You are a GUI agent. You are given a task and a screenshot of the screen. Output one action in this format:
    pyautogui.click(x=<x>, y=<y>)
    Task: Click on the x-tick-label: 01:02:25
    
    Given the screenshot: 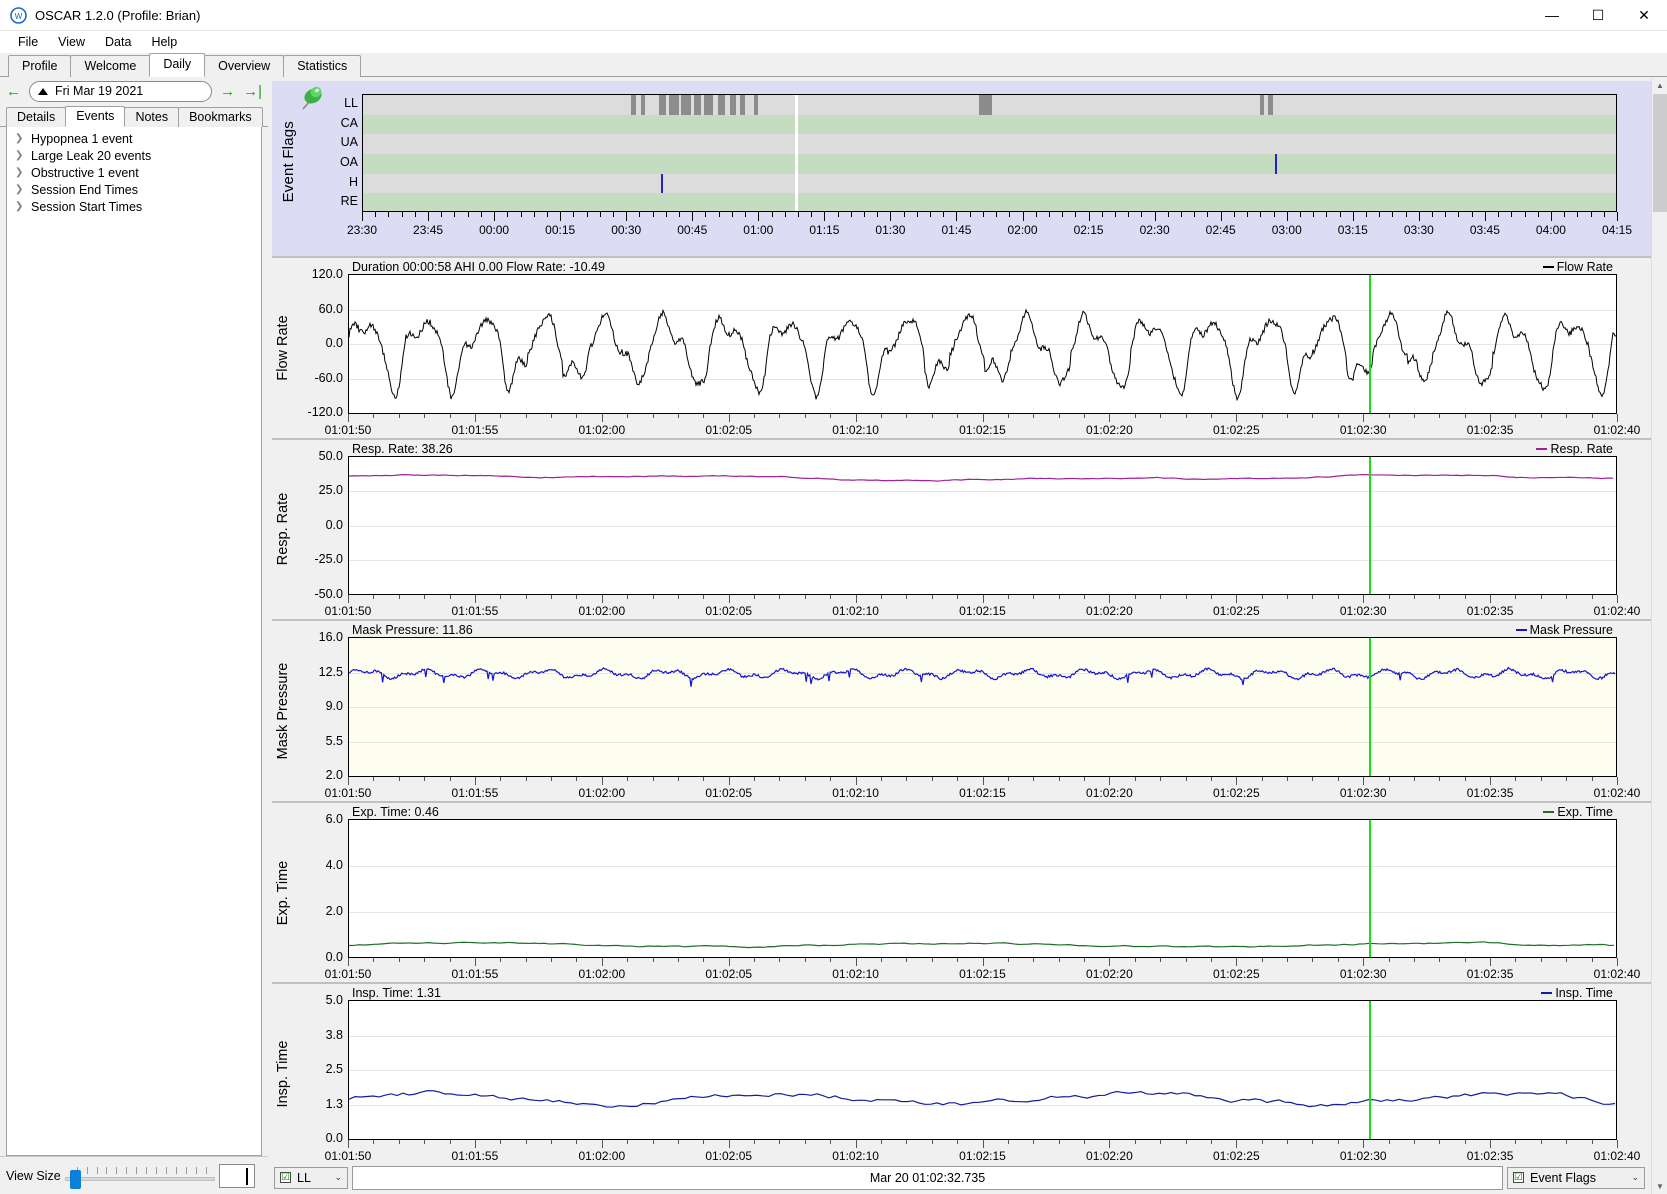 What is the action you would take?
    pyautogui.click(x=1236, y=974)
    